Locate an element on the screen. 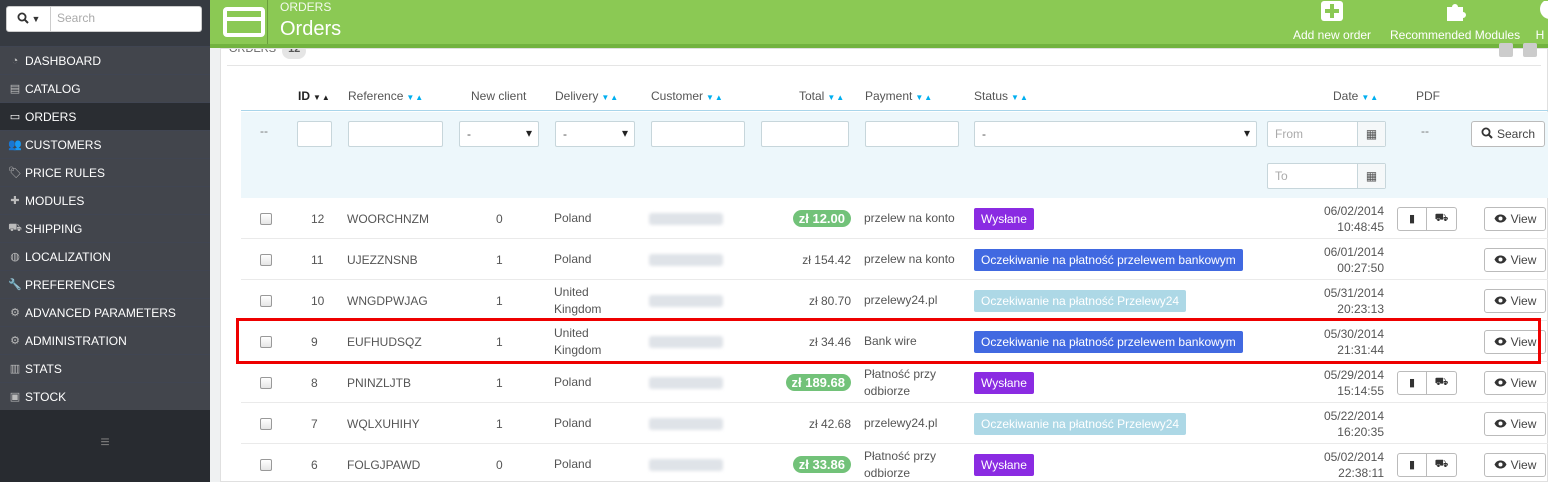  filter-reference-input is located at coordinates (395, 134).